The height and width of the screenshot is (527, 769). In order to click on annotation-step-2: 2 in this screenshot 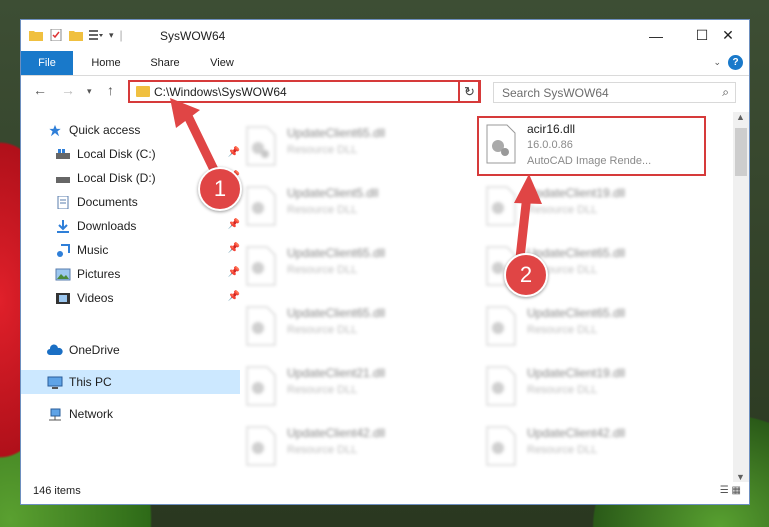, I will do `click(526, 275)`.